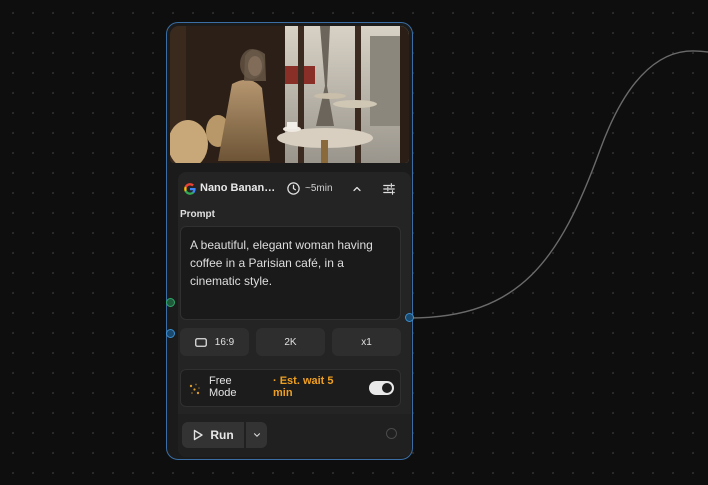 The image size is (708, 485). What do you see at coordinates (240, 188) in the screenshot?
I see `model-name: Nano Banana Pro` at bounding box center [240, 188].